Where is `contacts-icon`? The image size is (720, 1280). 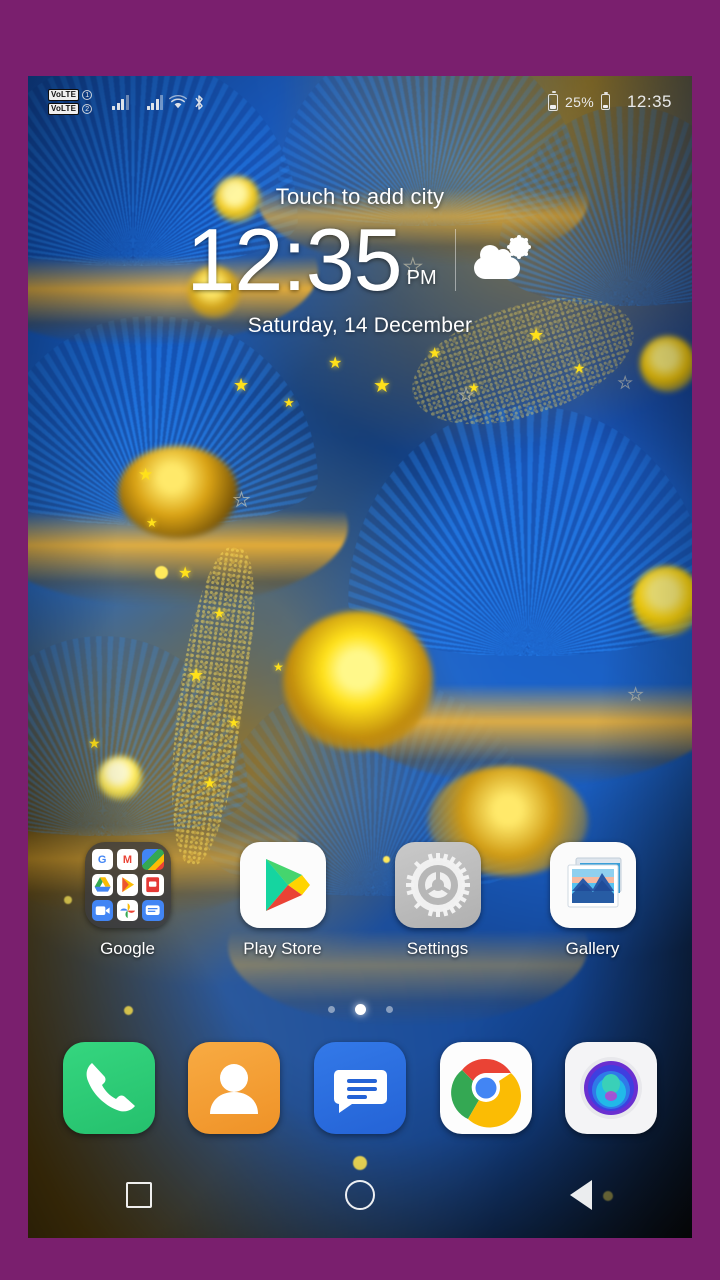
contacts-icon is located at coordinates (234, 1088).